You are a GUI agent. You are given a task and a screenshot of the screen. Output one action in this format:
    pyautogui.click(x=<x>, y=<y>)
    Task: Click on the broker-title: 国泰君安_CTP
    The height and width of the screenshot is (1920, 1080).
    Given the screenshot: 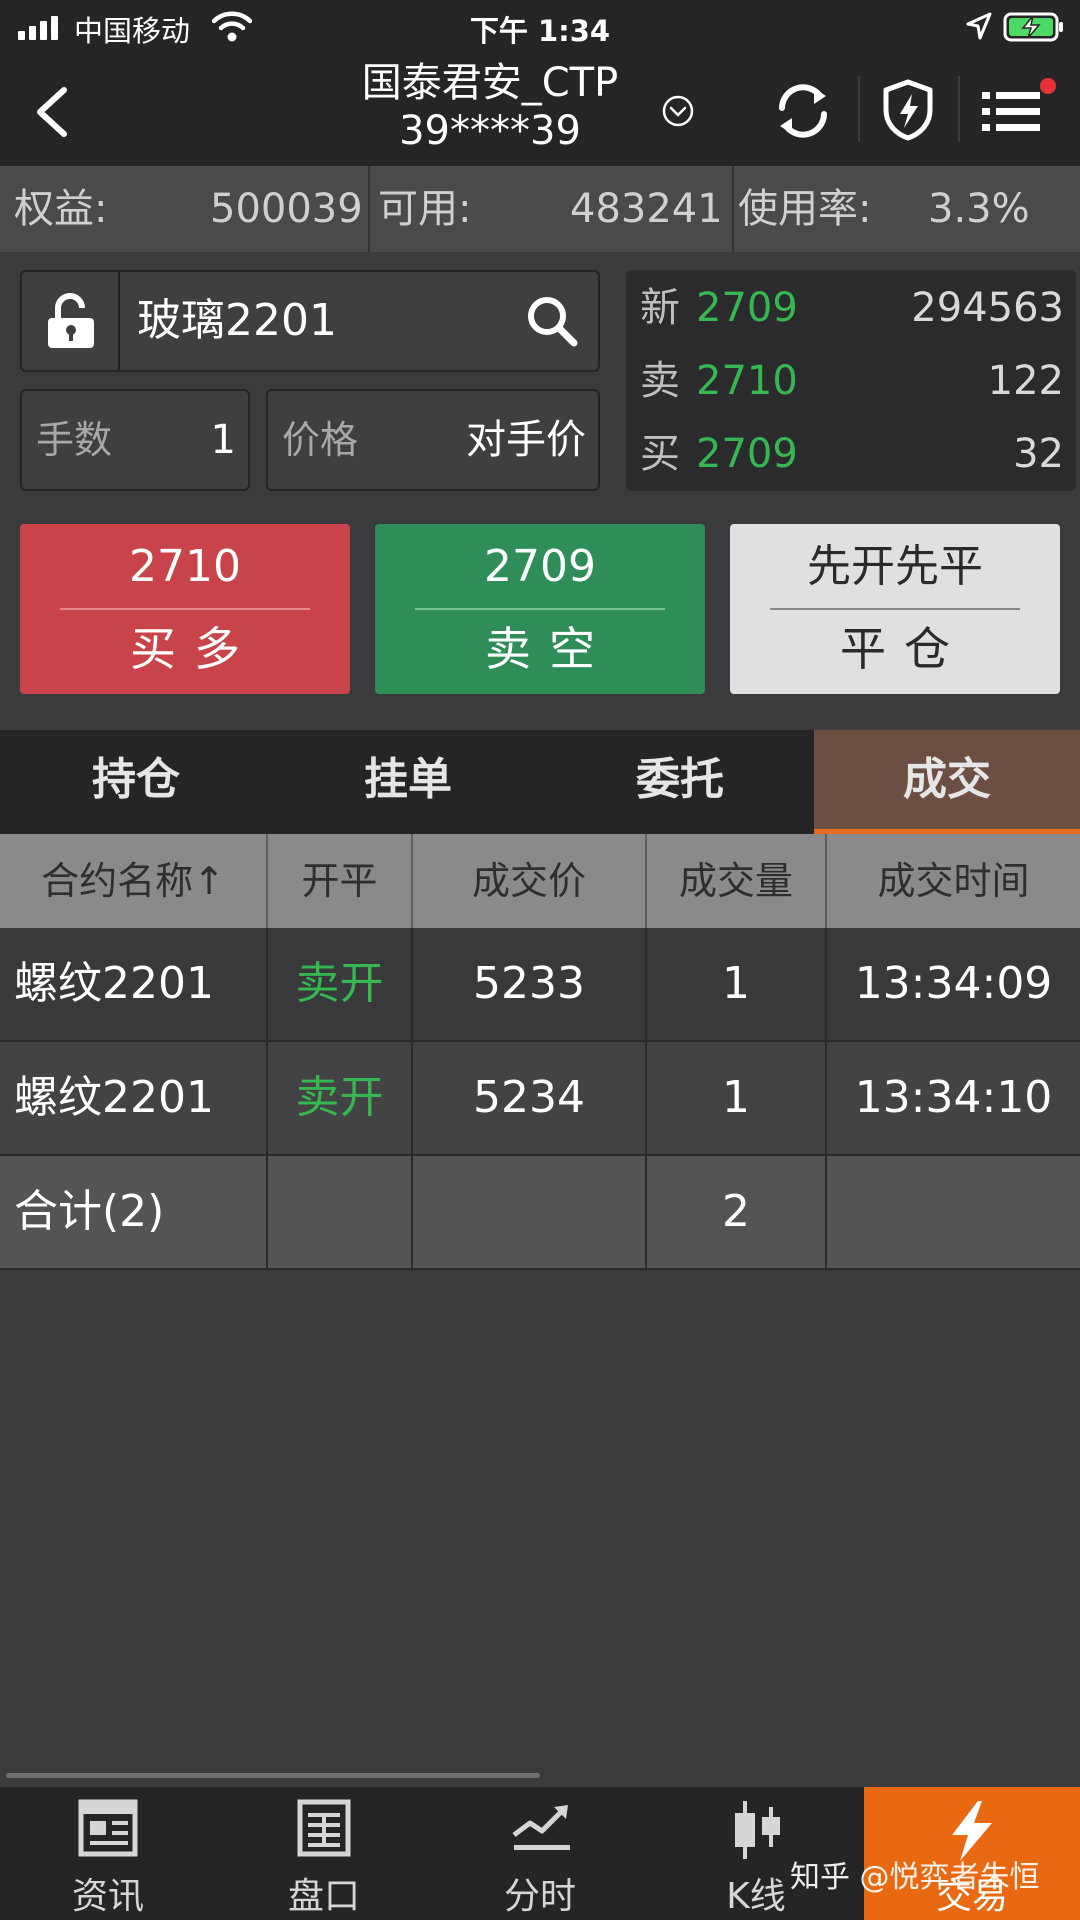 What is the action you would take?
    pyautogui.click(x=490, y=83)
    